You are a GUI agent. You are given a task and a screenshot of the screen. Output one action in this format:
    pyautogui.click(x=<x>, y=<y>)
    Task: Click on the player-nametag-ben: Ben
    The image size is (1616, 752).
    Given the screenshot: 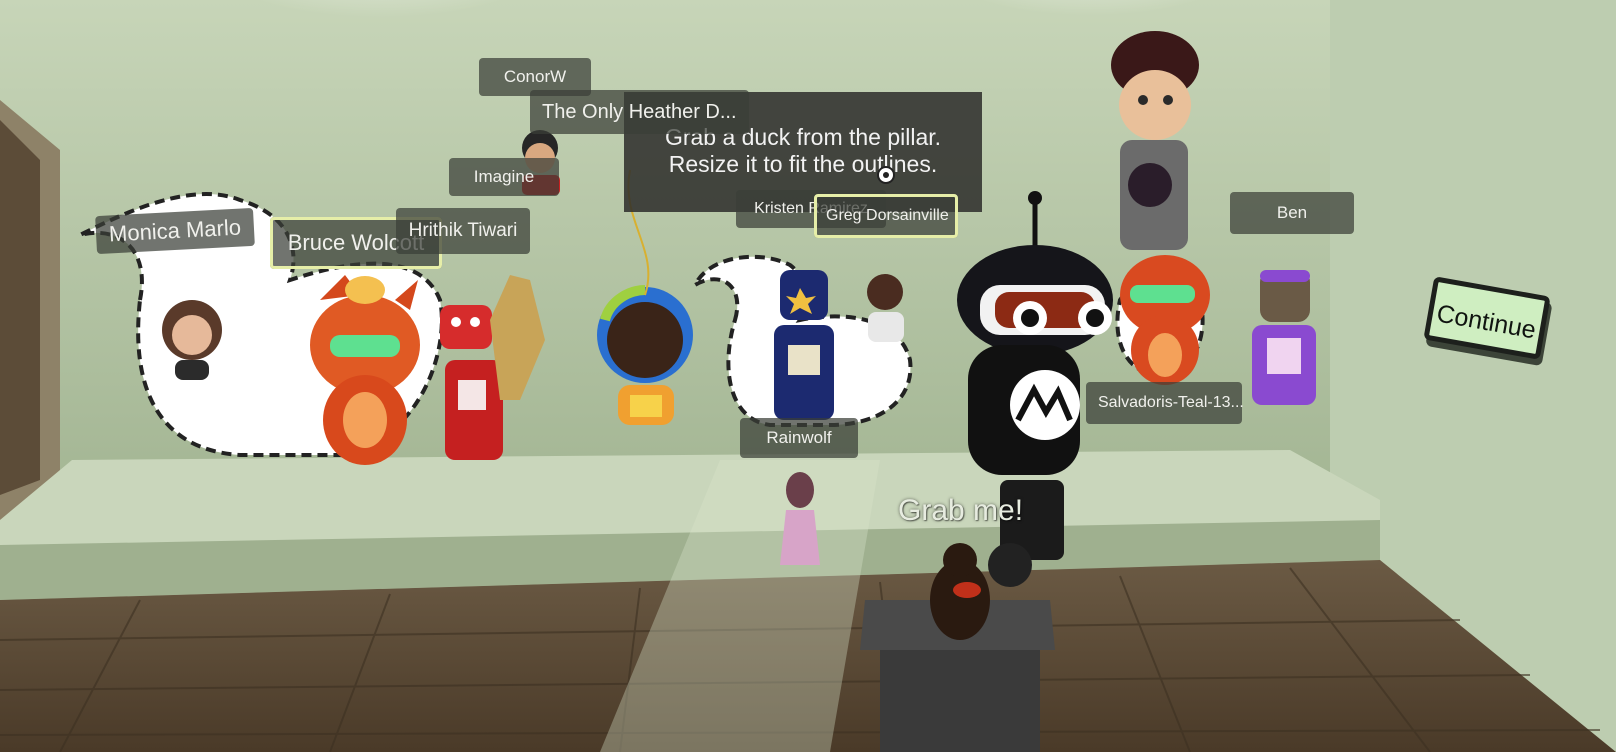 What is the action you would take?
    pyautogui.click(x=1292, y=213)
    